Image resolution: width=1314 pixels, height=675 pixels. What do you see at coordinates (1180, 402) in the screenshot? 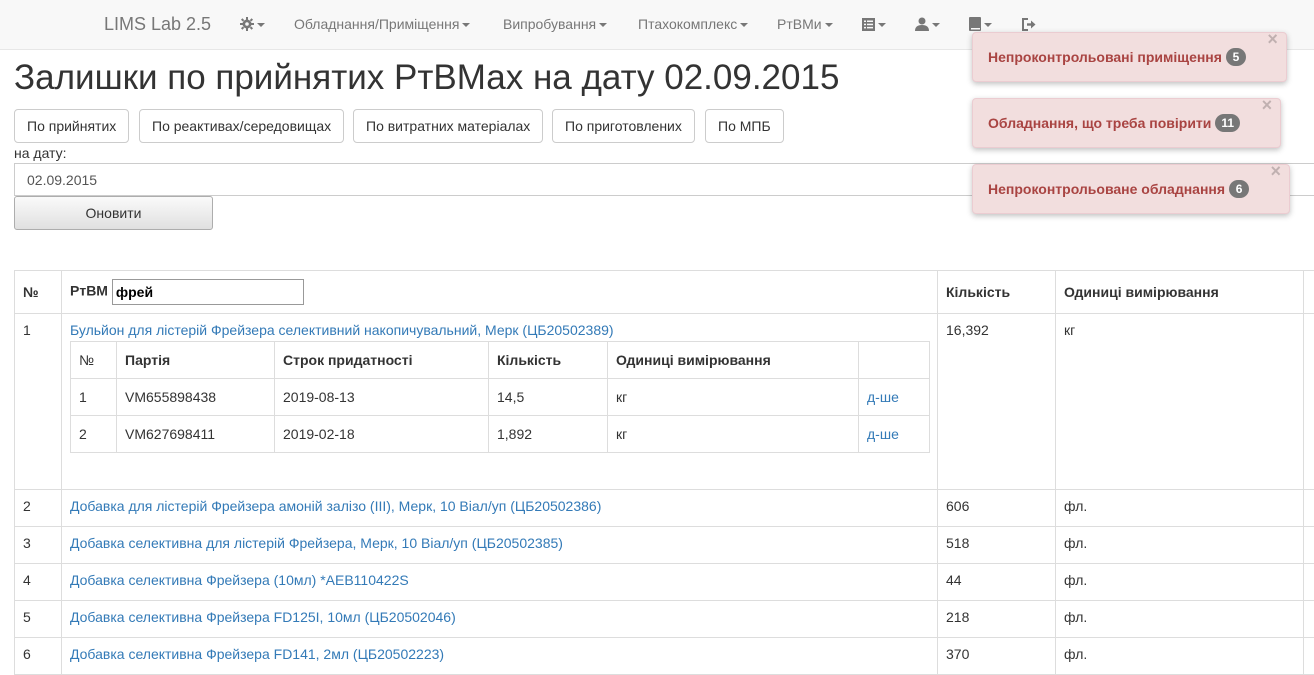
I see `row-unit: кг` at bounding box center [1180, 402].